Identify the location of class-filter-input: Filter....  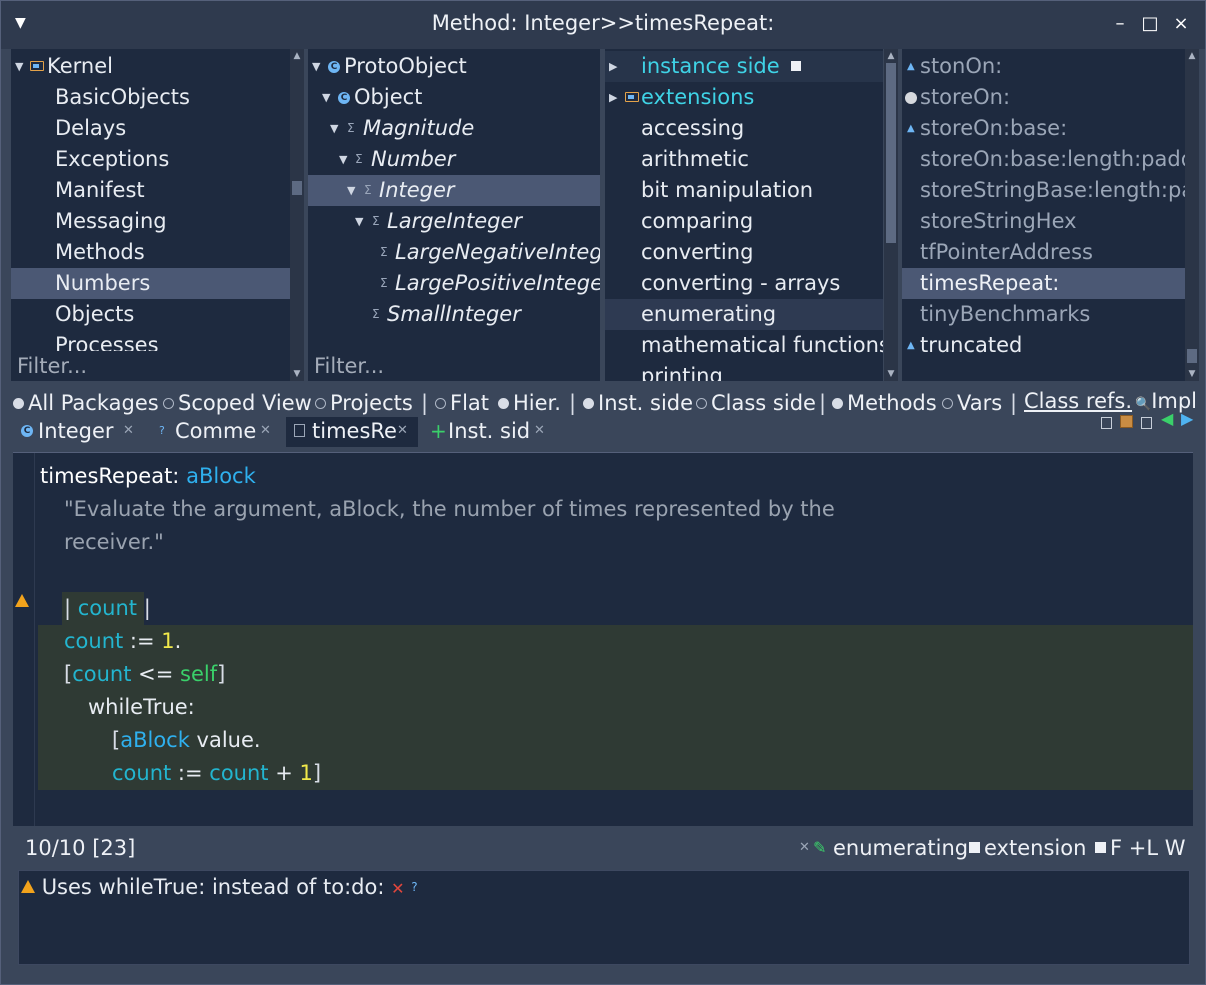
(454, 366).